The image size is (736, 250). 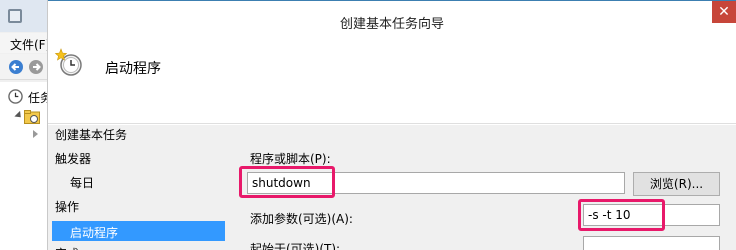 I want to click on parent-titlebar, so click(x=23, y=16).